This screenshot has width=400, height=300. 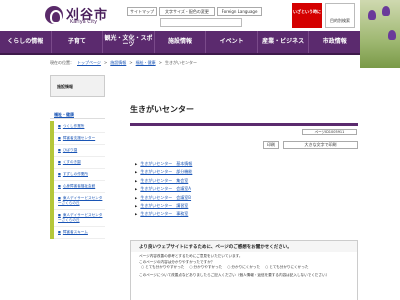 What do you see at coordinates (89, 63) in the screenshot?
I see `breadcrumb-home: トップページ` at bounding box center [89, 63].